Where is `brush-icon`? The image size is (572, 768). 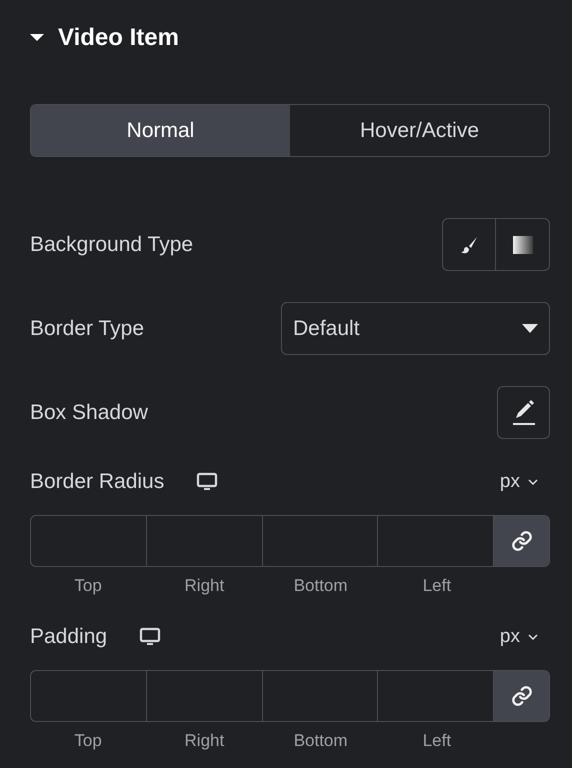 brush-icon is located at coordinates (469, 245).